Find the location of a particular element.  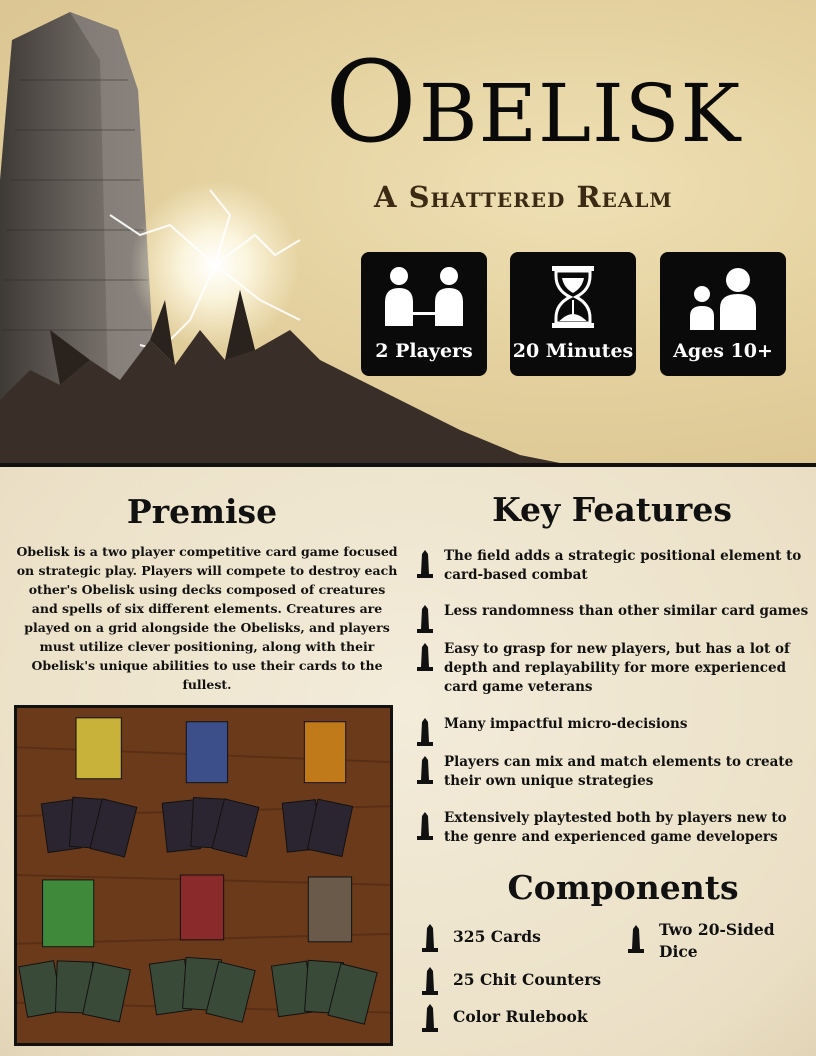

ages-label: Ages 10+ is located at coordinates (723, 351).